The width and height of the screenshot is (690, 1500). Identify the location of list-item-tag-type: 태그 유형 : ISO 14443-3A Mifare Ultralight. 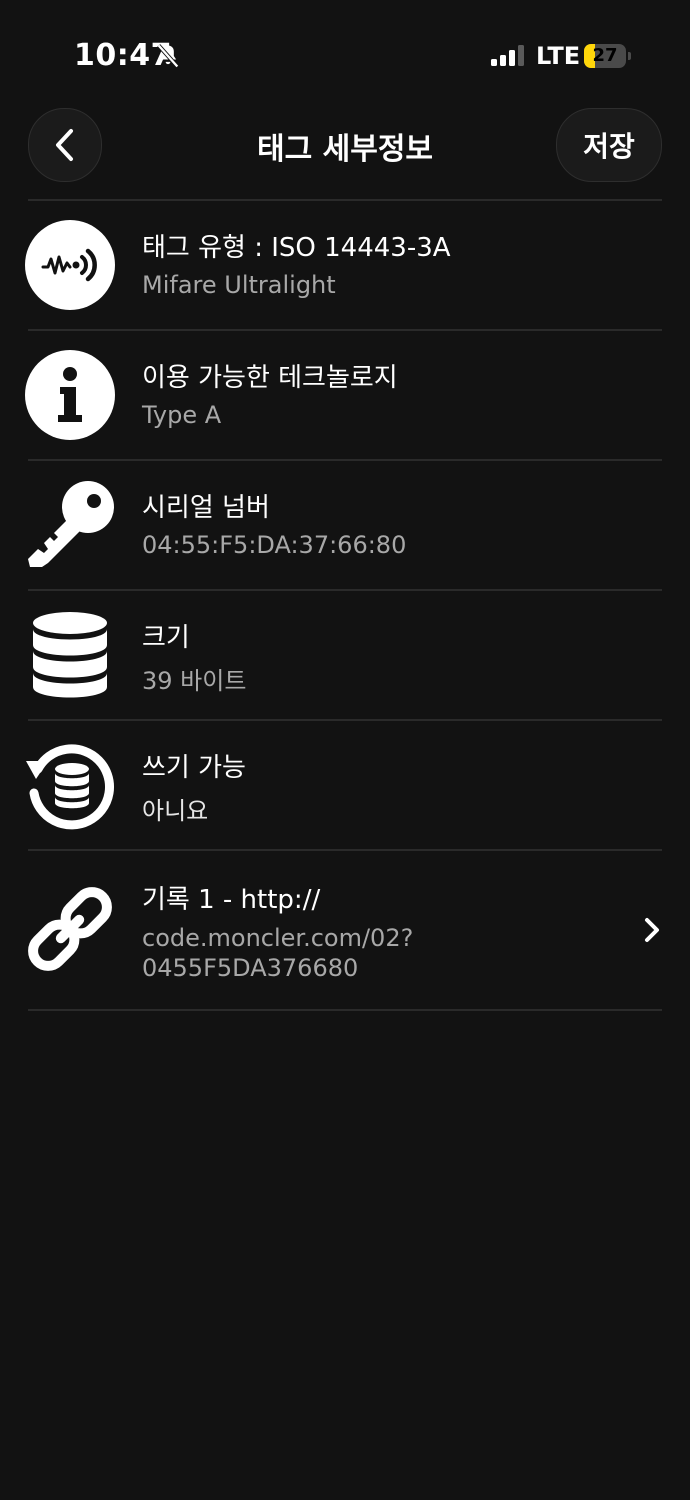
(345, 265).